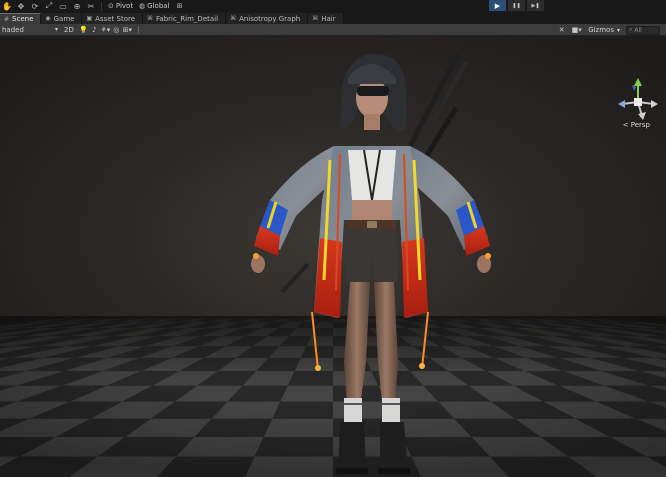 The image size is (666, 477). I want to click on grid-snap-icon: ⊞, so click(180, 6).